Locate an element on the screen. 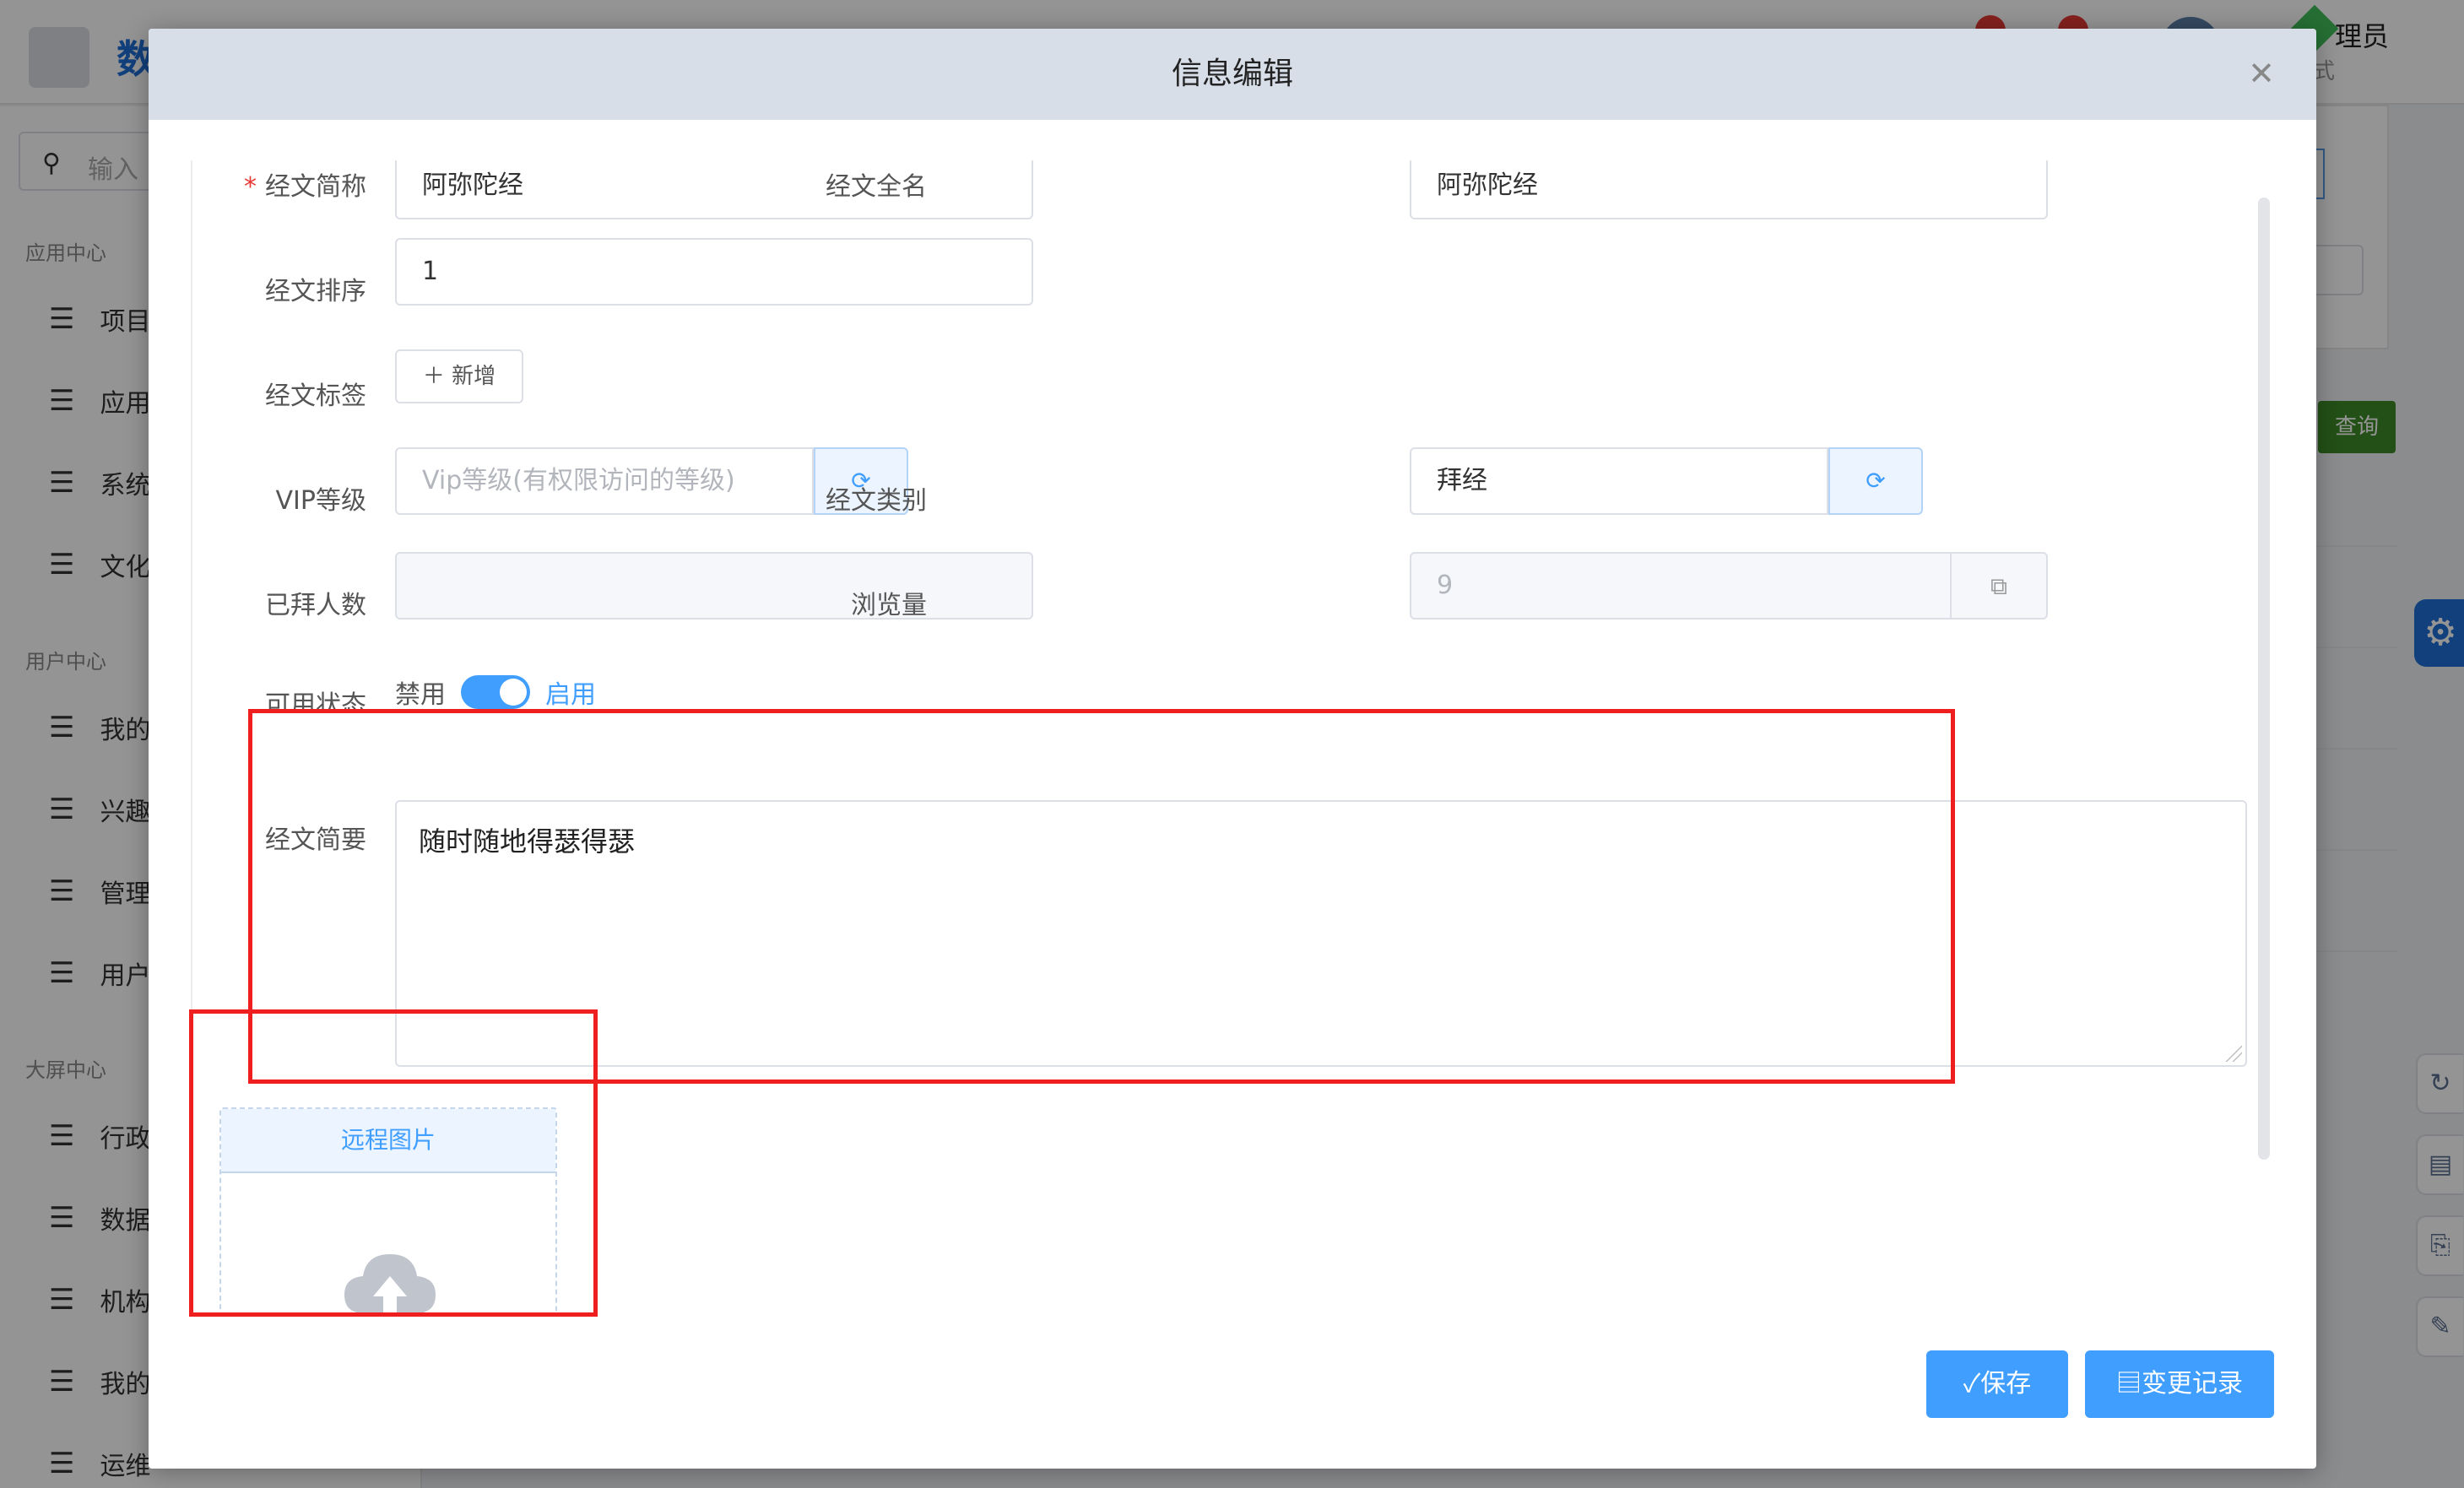 This screenshot has width=2464, height=1488. plus-icon: ＋ is located at coordinates (437, 376).